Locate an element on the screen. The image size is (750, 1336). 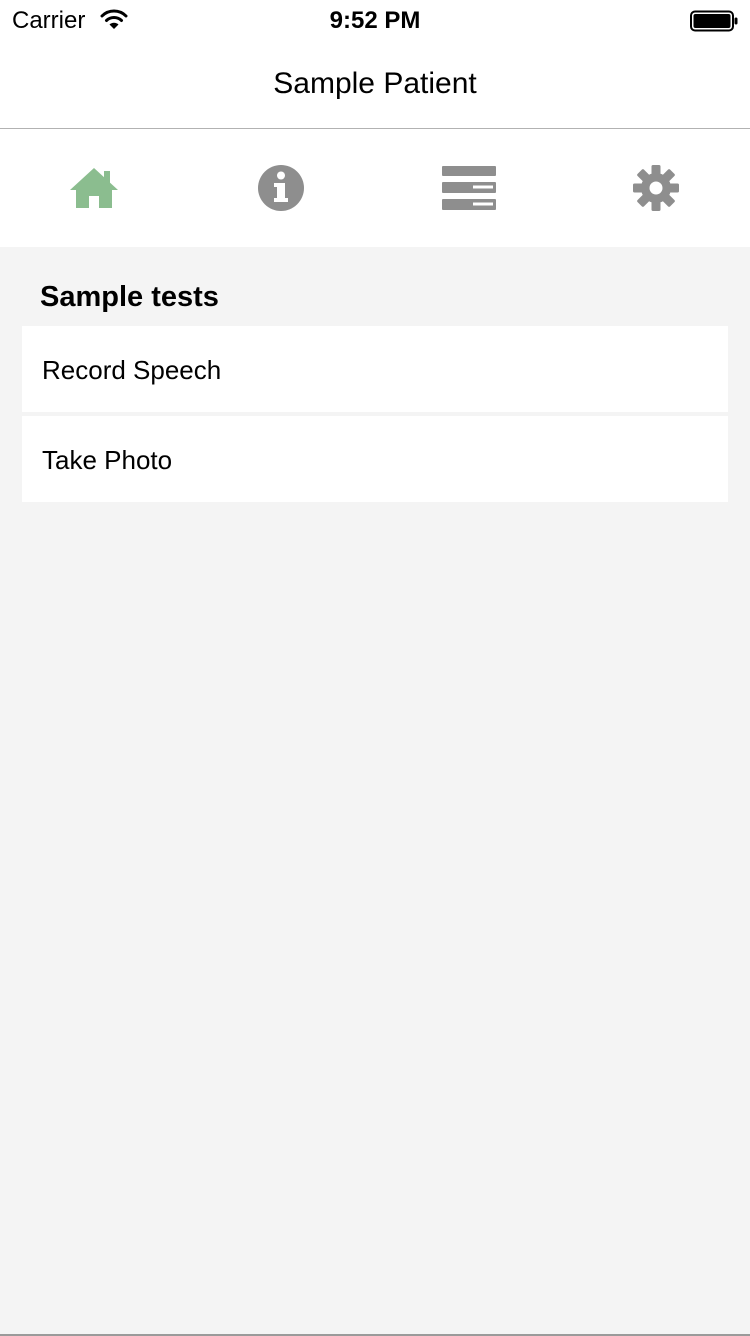
list-icon is located at coordinates (468, 188).